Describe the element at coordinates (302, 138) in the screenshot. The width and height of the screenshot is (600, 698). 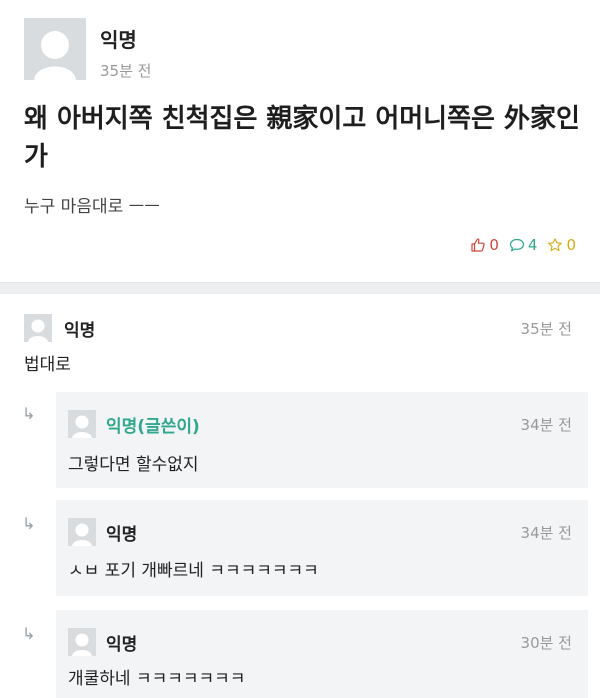
I see `post-title: 왜 아버지쪽 친척집은 親家이고 어머니쪽은 外家인가` at that location.